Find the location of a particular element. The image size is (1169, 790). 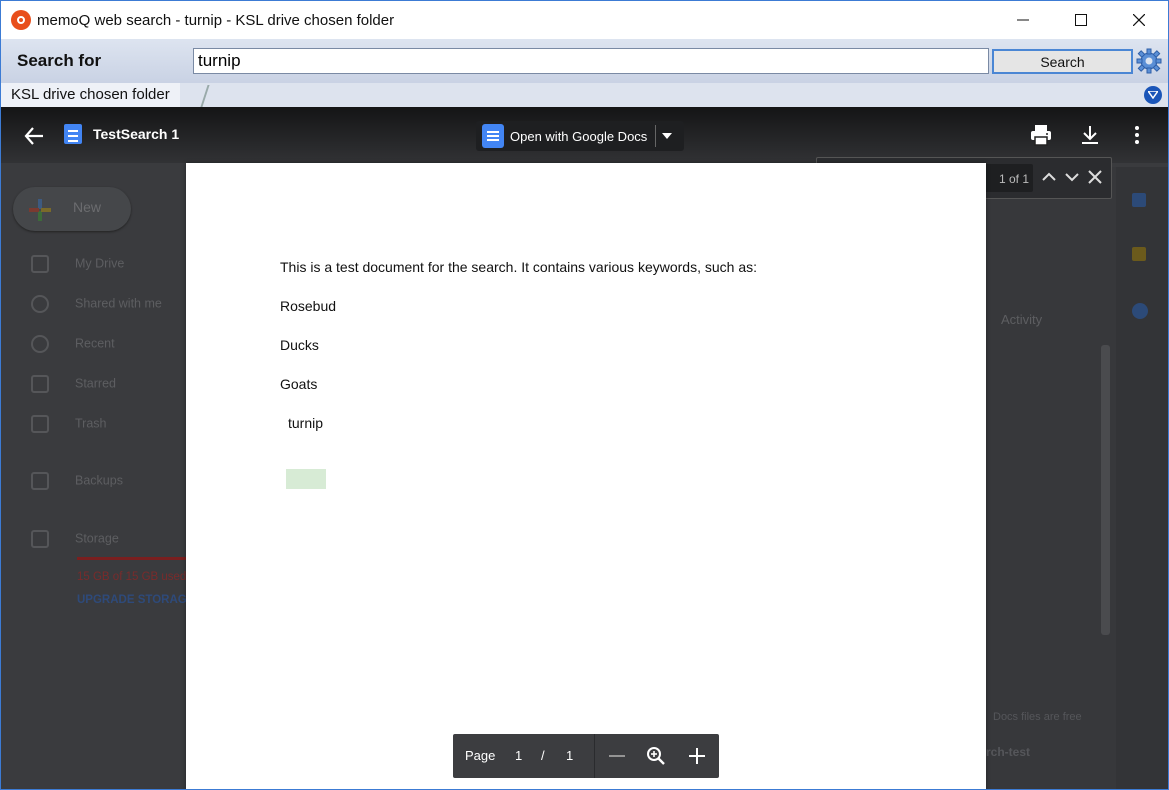

nav-backups: Backups is located at coordinates (77, 481).